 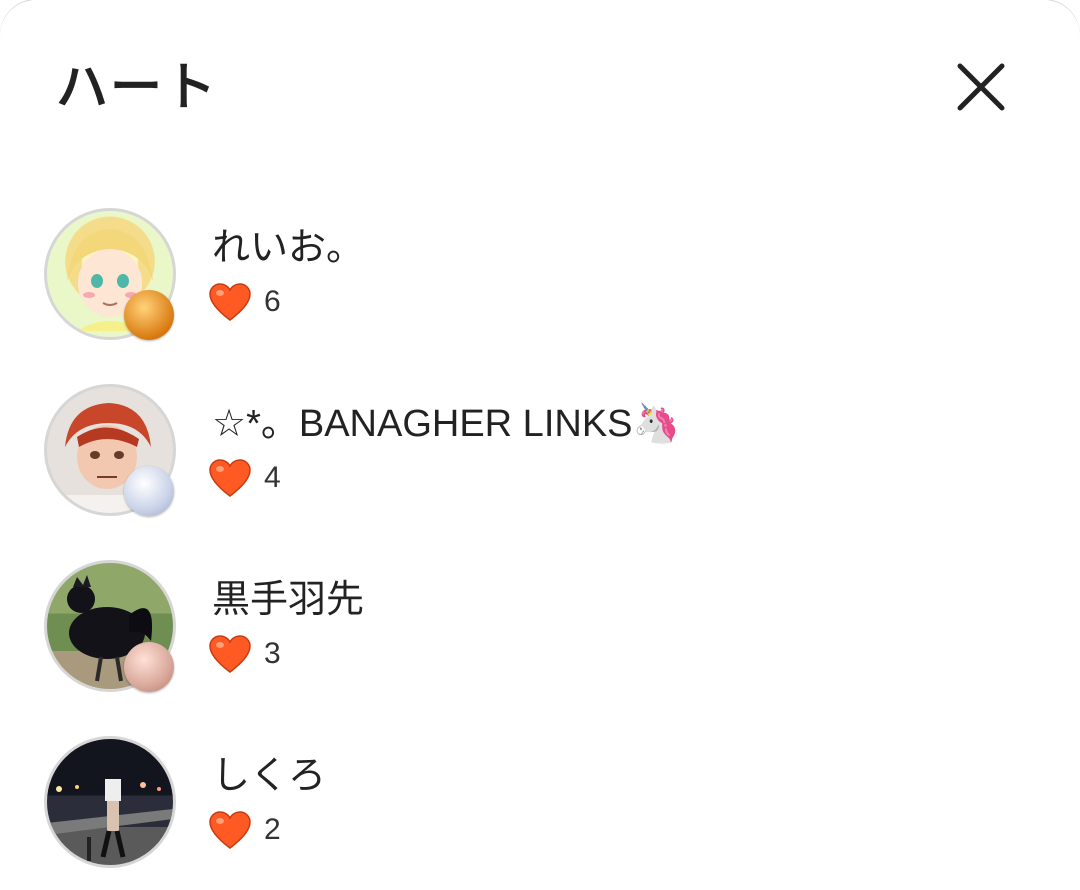 I want to click on heart-count: 2, so click(x=244, y=830).